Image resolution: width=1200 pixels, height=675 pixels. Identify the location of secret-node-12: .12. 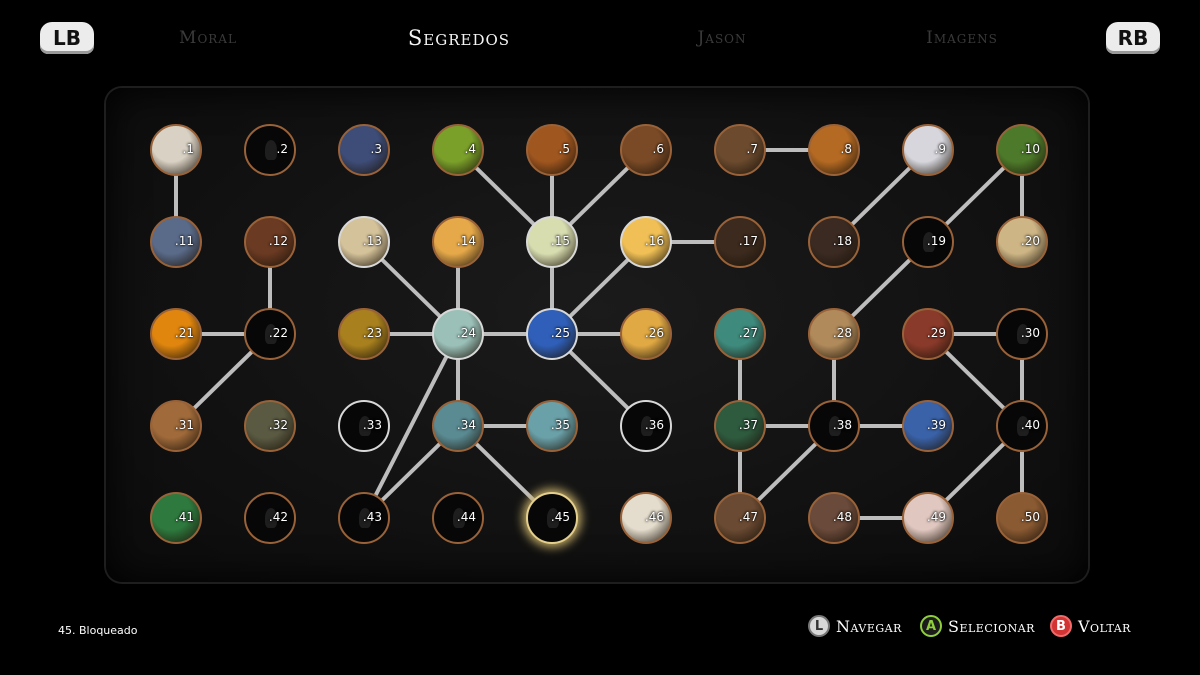
(270, 242).